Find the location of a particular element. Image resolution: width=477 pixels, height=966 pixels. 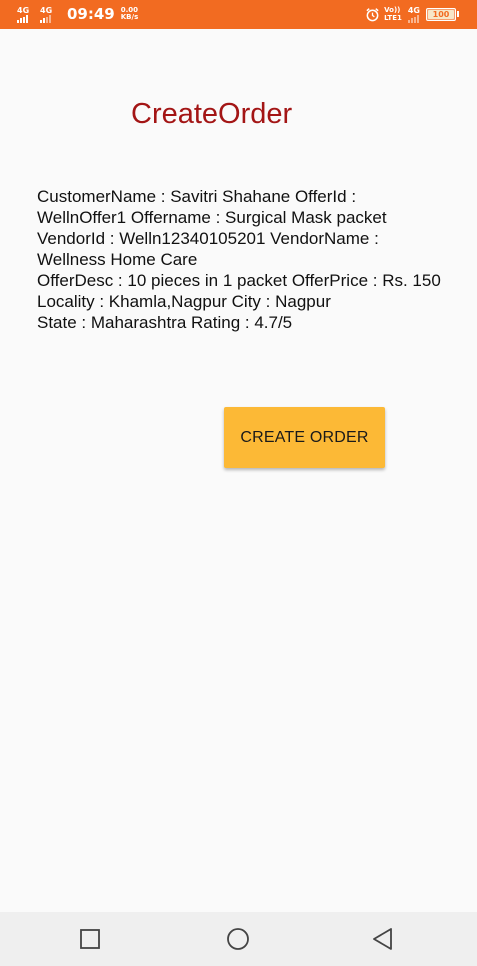

network-type-2: 4G is located at coordinates (46, 10).